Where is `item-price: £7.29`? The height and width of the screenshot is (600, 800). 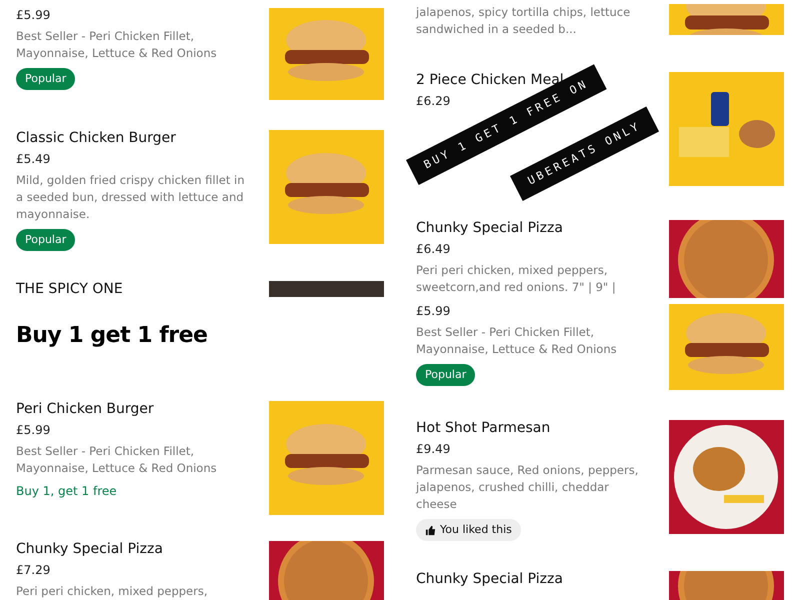
item-price: £7.29 is located at coordinates (33, 570).